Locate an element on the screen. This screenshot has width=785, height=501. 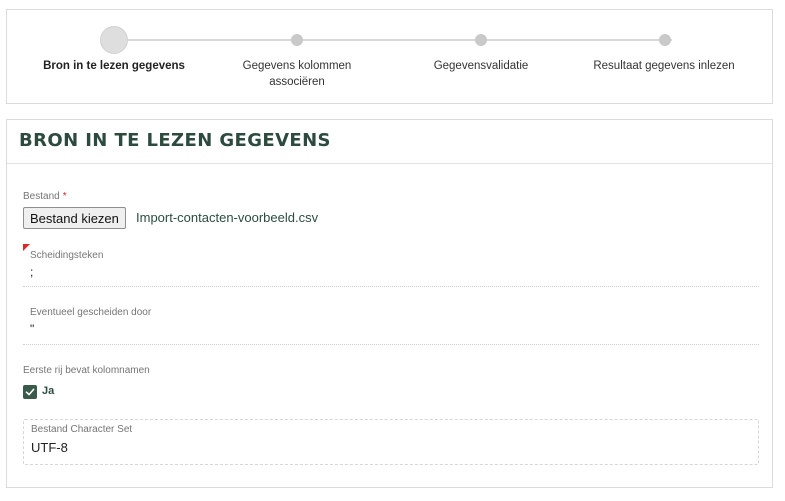
choose-file-button: Bestand kiezen is located at coordinates (74, 218).